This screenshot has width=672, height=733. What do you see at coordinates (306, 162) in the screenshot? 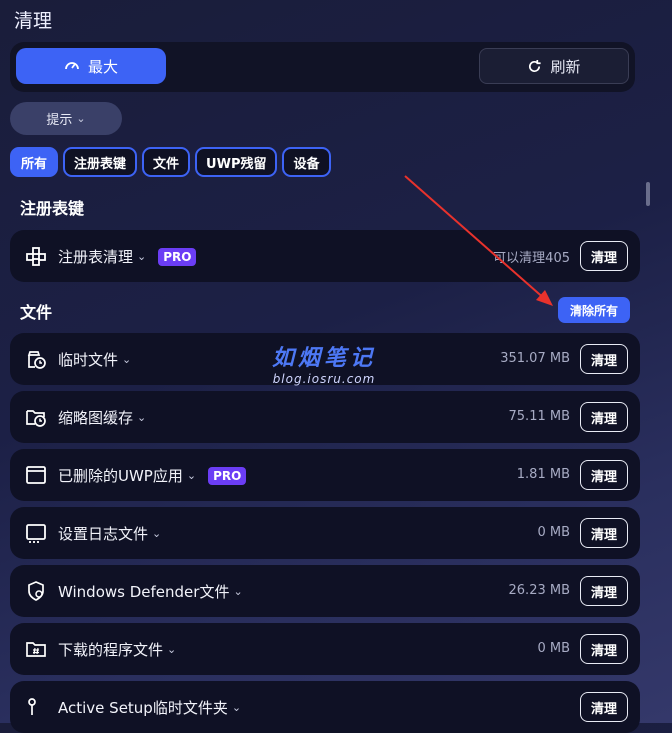
I see `filter-devices: 设备` at bounding box center [306, 162].